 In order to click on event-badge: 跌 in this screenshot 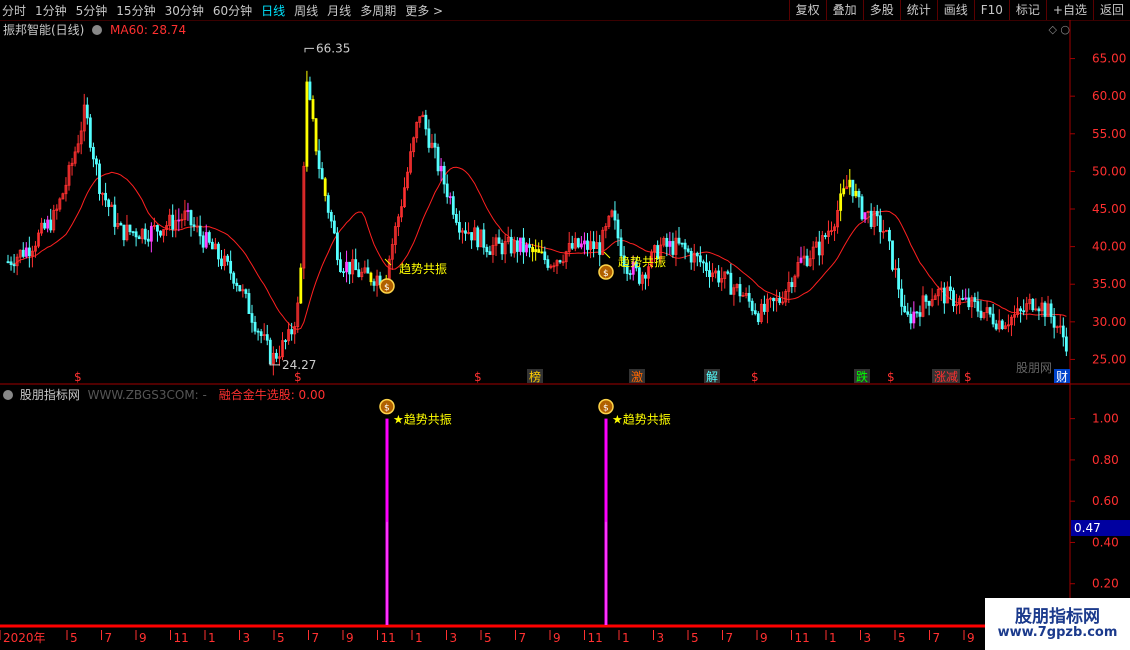, I will do `click(862, 376)`.